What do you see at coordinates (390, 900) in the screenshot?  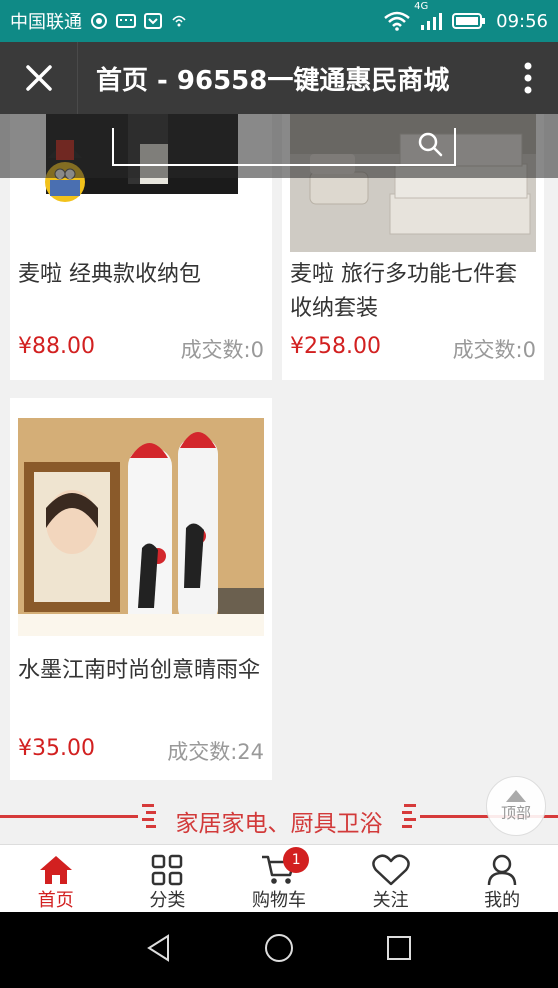 I see `tab-label: 关注` at bounding box center [390, 900].